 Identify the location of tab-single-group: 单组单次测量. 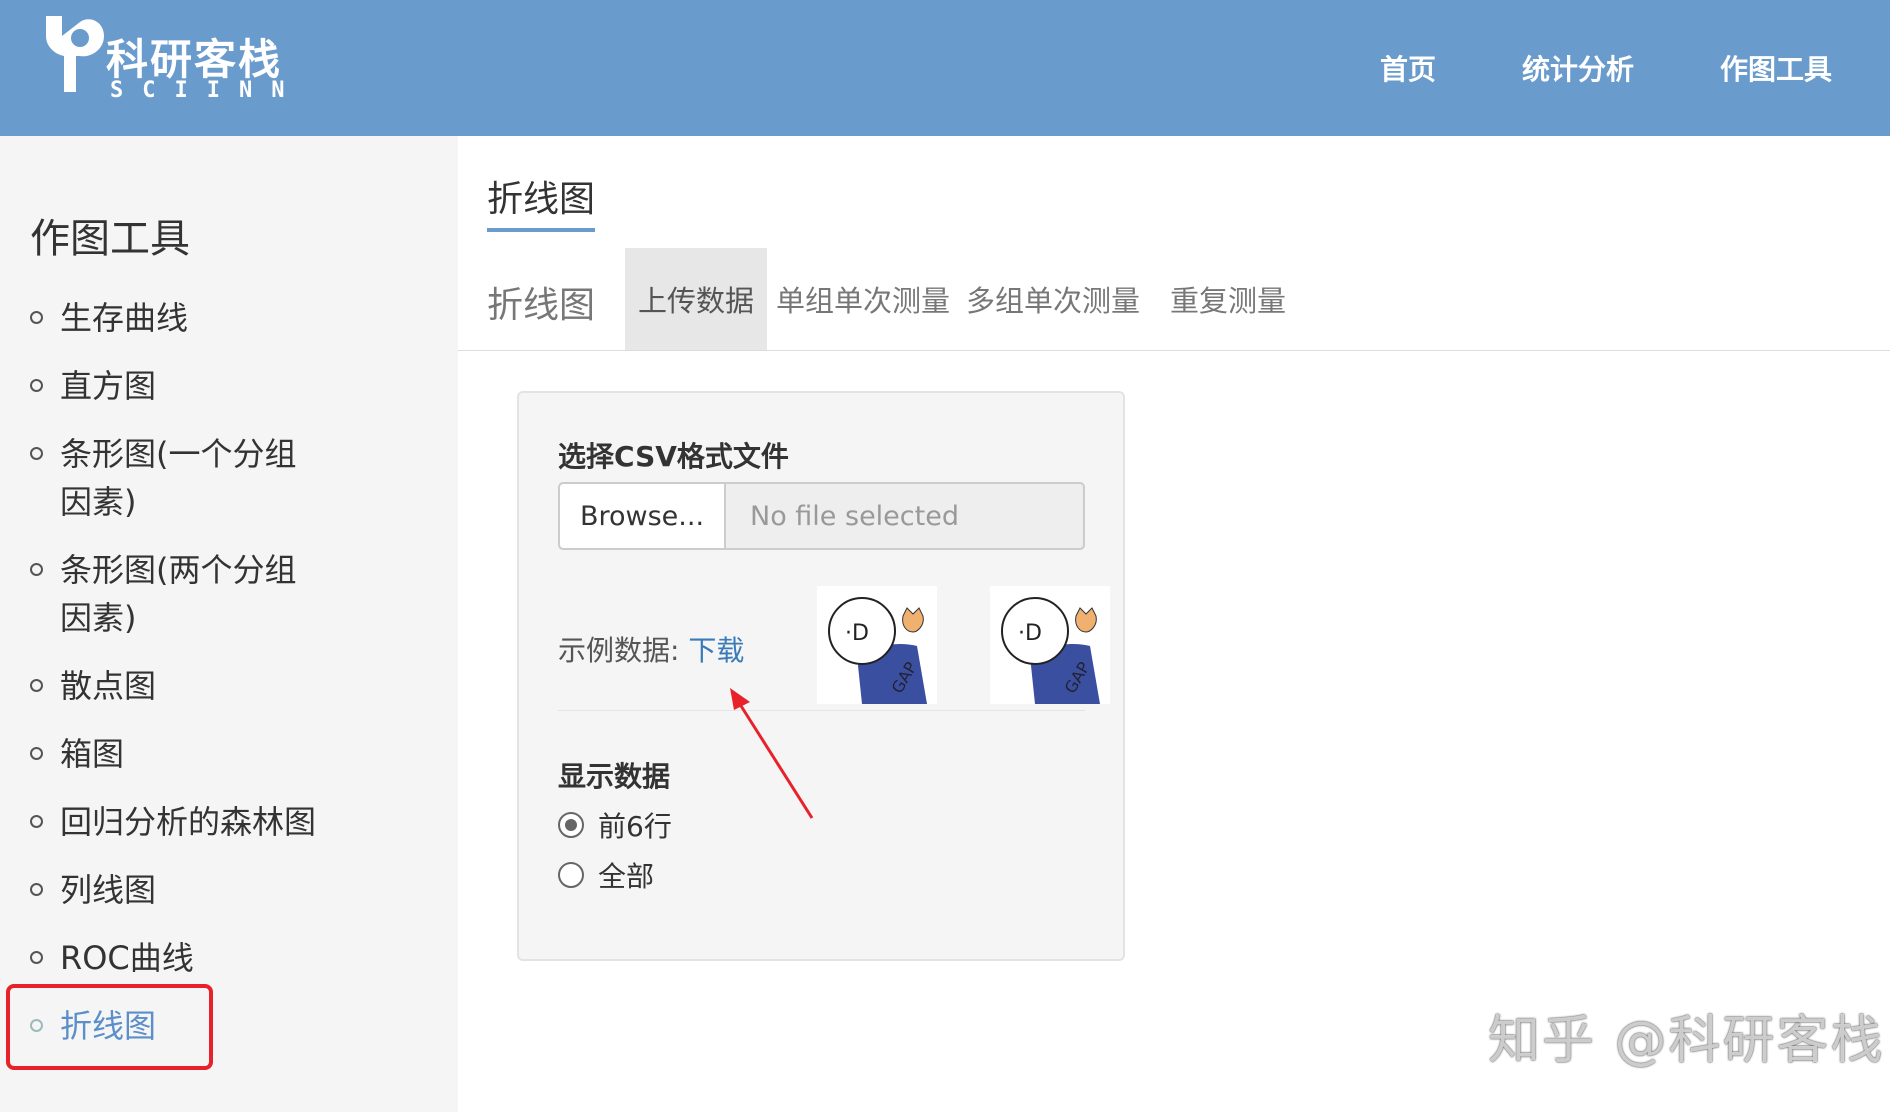
(863, 299).